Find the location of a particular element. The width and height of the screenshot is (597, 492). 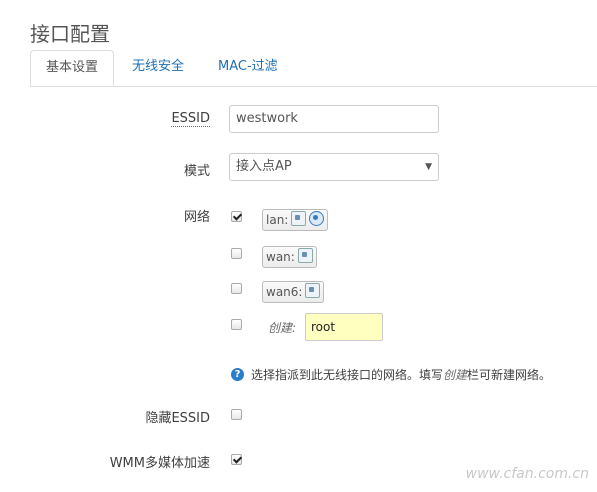

network-wan-badge: wan: is located at coordinates (289, 257).